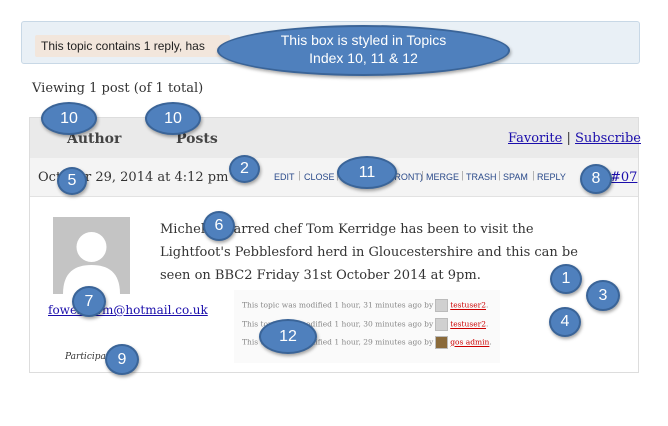  What do you see at coordinates (72, 181) in the screenshot?
I see `annotation-marker: 5` at bounding box center [72, 181].